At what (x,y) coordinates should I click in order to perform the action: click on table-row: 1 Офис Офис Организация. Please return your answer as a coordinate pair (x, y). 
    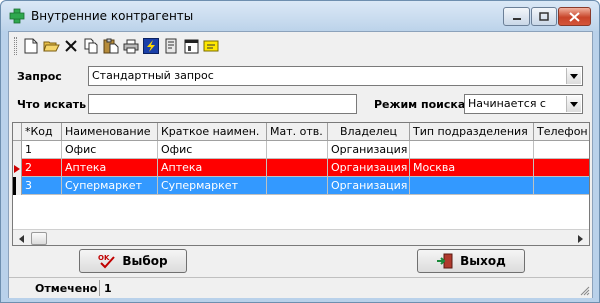
    Looking at the image, I should click on (305, 150).